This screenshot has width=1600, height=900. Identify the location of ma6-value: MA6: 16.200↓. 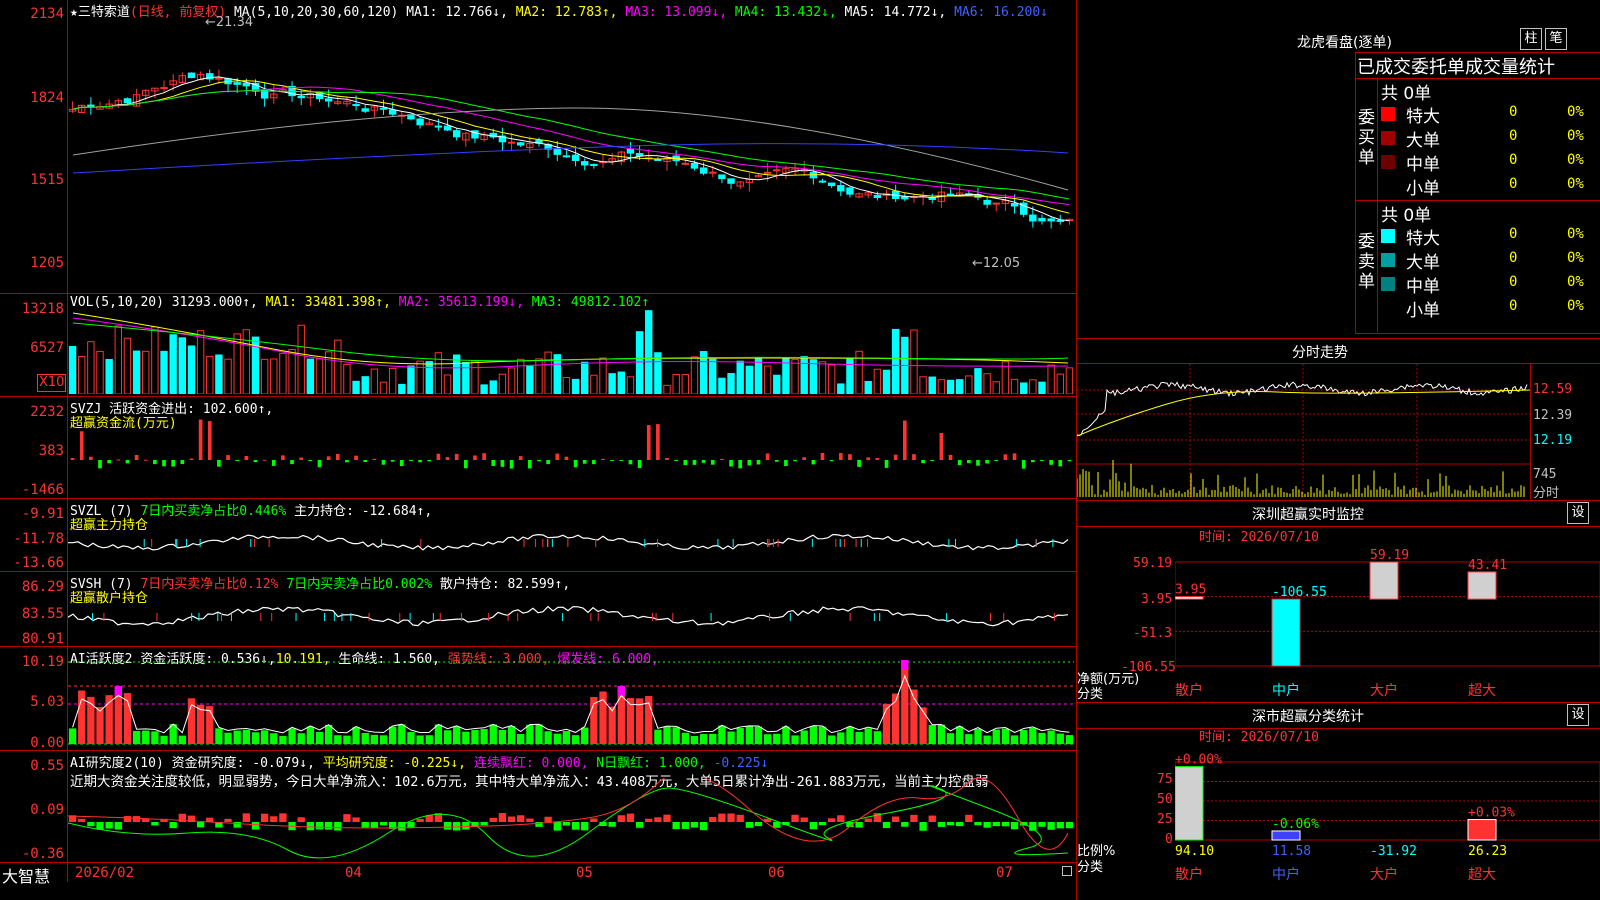
(1001, 12).